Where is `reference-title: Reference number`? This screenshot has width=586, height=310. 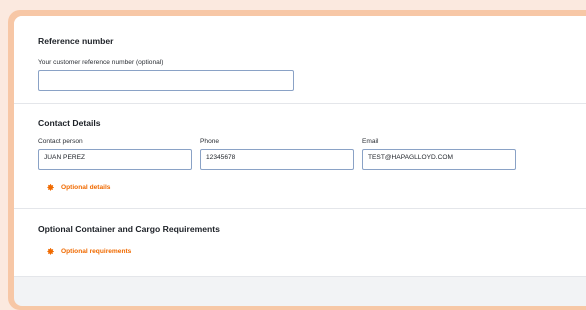 reference-title: Reference number is located at coordinates (76, 41).